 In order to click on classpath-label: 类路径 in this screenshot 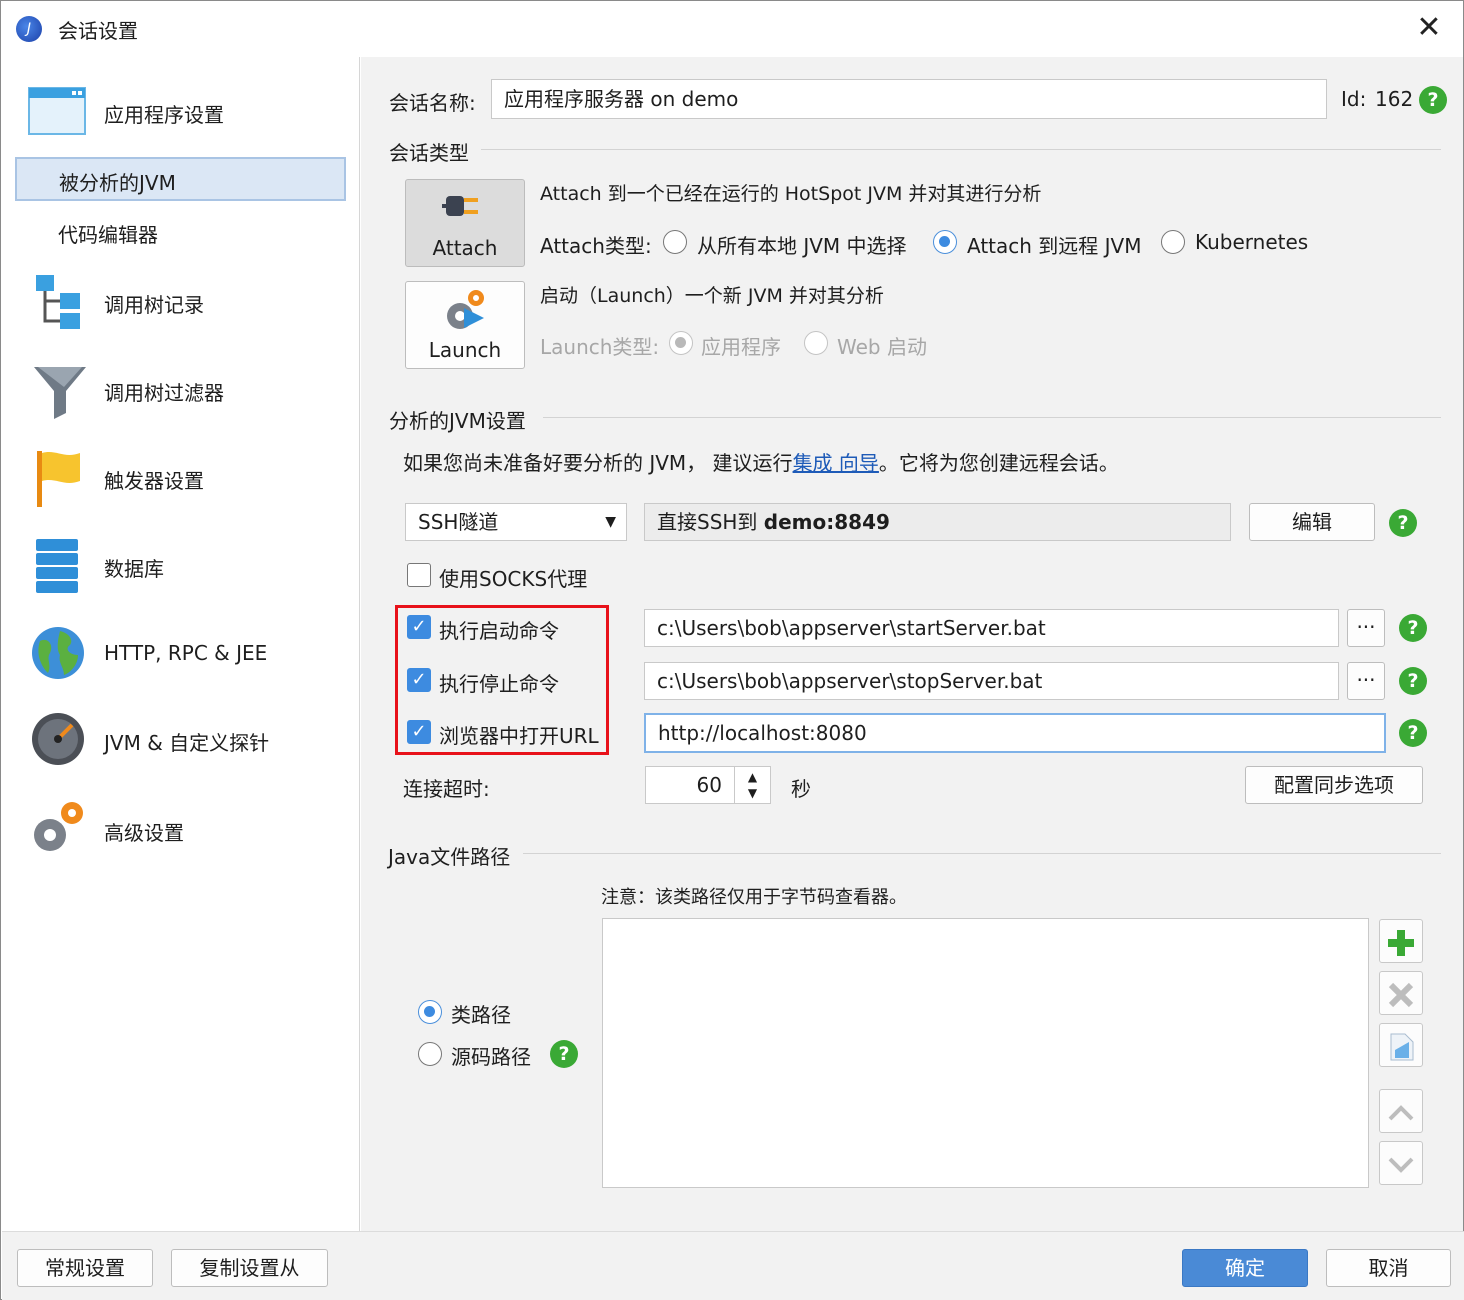, I will do `click(481, 1015)`.